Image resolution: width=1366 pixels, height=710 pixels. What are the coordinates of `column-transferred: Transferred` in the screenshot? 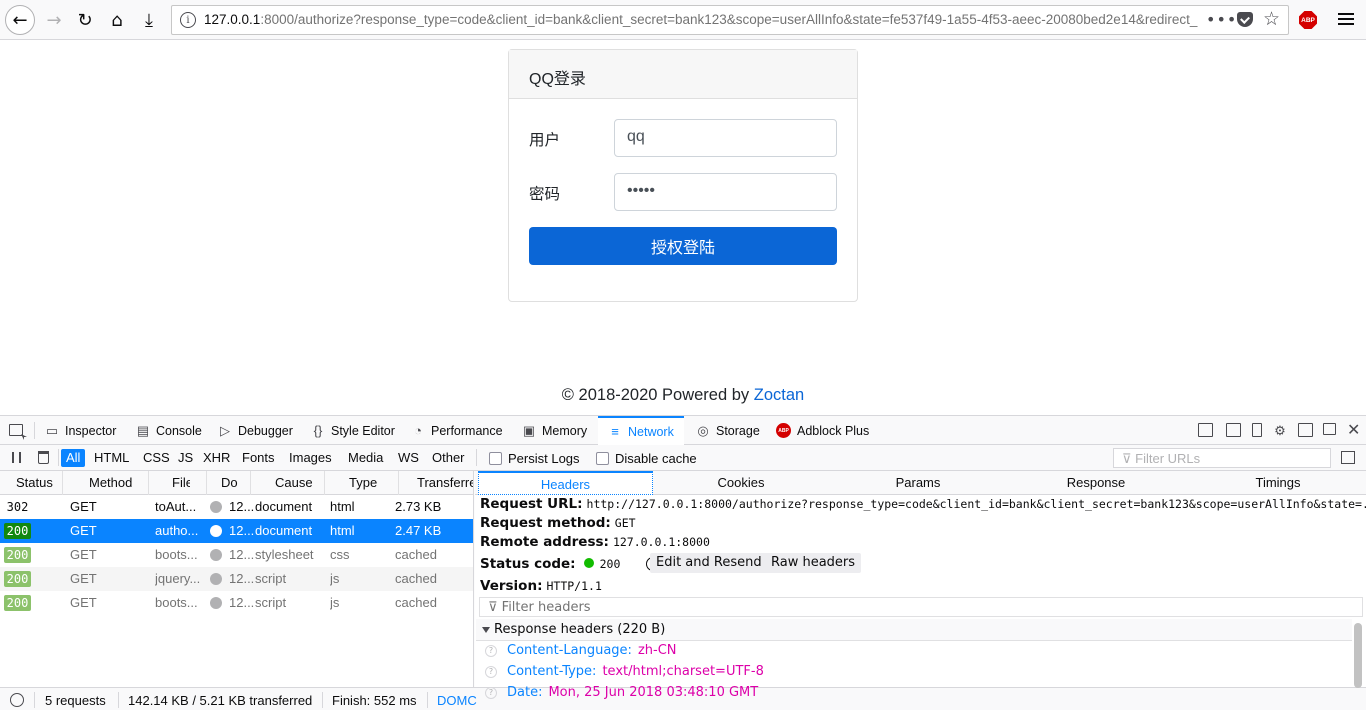 It's located at (445, 482).